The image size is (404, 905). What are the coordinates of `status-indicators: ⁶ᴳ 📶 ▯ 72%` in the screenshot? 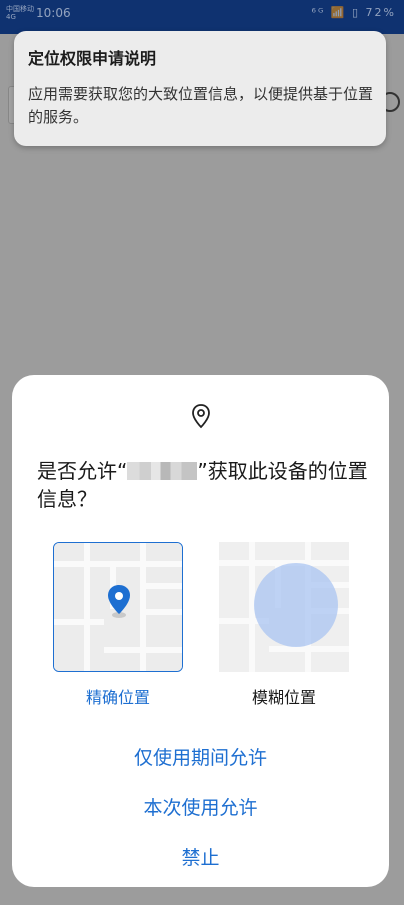 It's located at (353, 12).